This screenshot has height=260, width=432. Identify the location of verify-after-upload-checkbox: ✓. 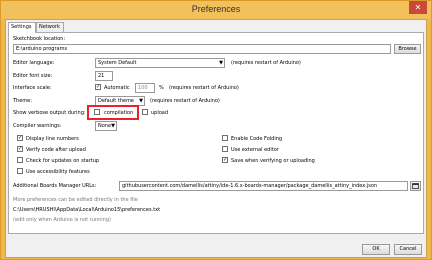
(20, 149).